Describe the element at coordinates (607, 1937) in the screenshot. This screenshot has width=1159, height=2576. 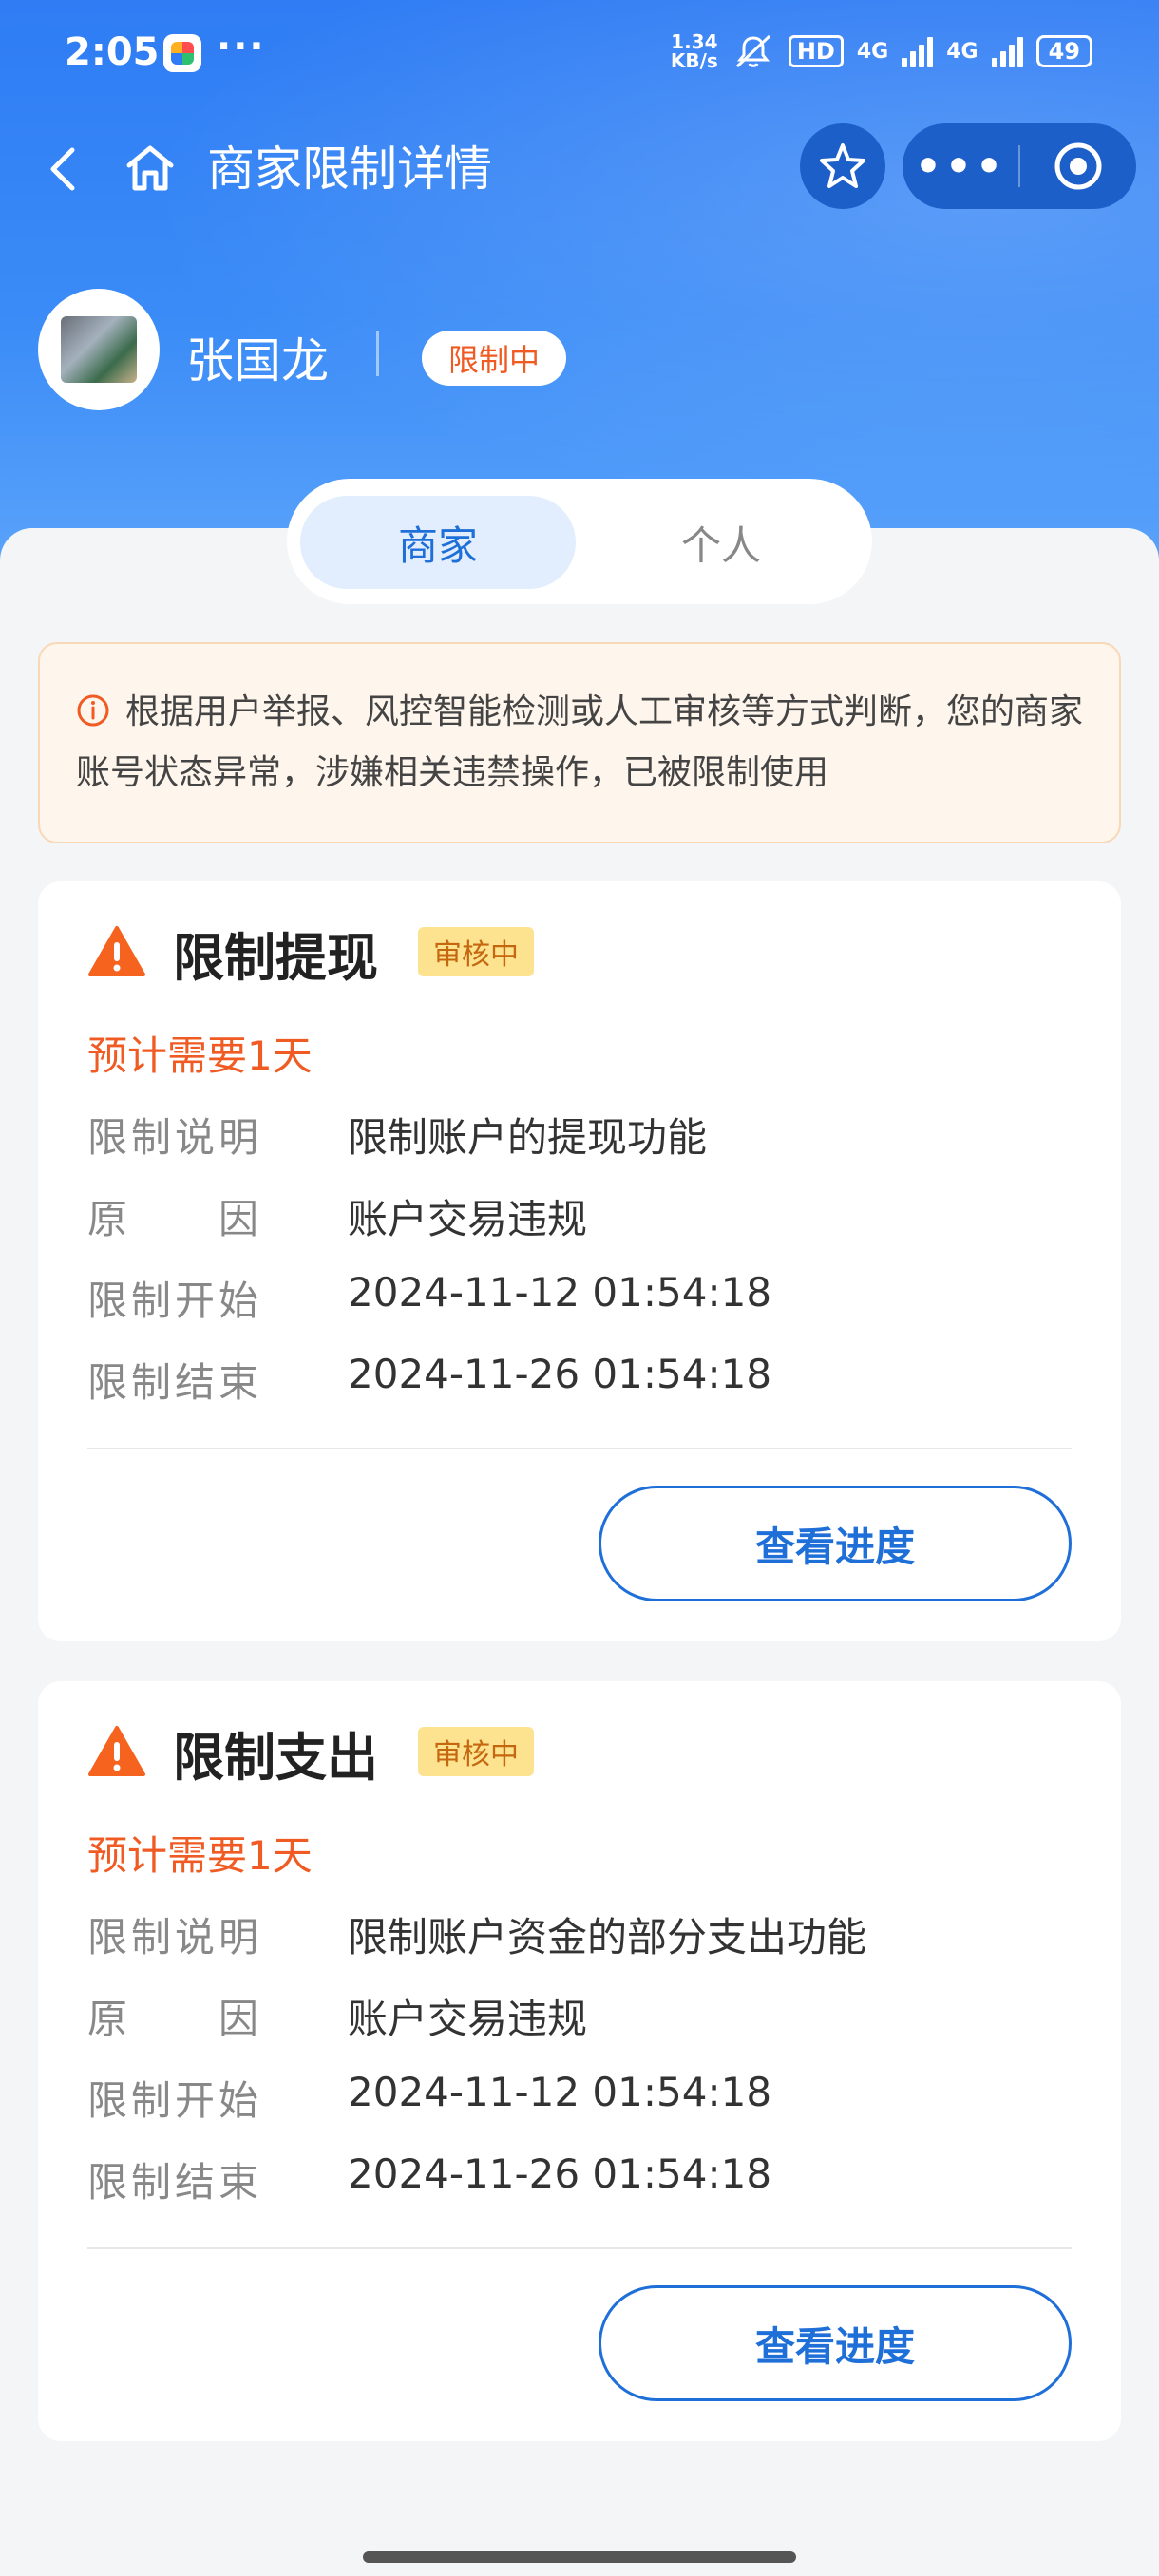
I see `detail-value: 限制账户资金的部分支出功能` at that location.